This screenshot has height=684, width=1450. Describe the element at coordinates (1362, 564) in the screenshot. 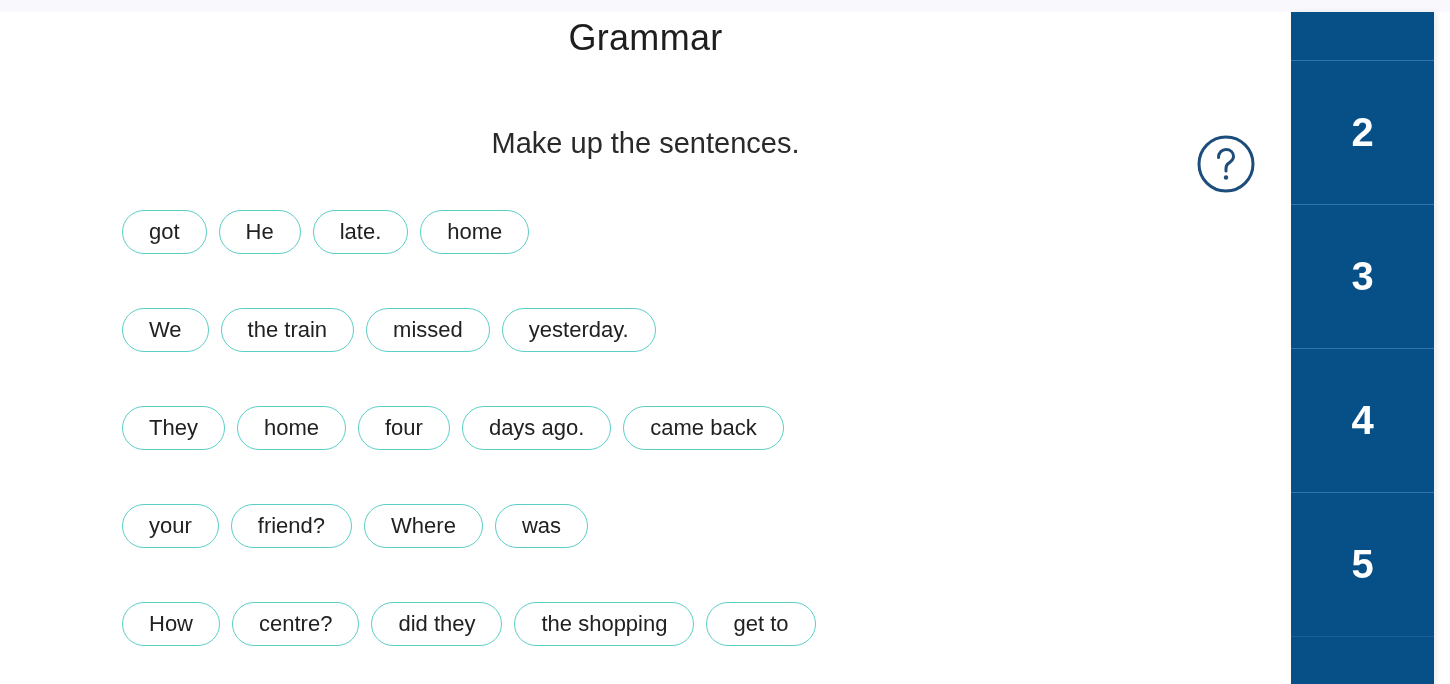

I see `question-number-tab: 5` at that location.